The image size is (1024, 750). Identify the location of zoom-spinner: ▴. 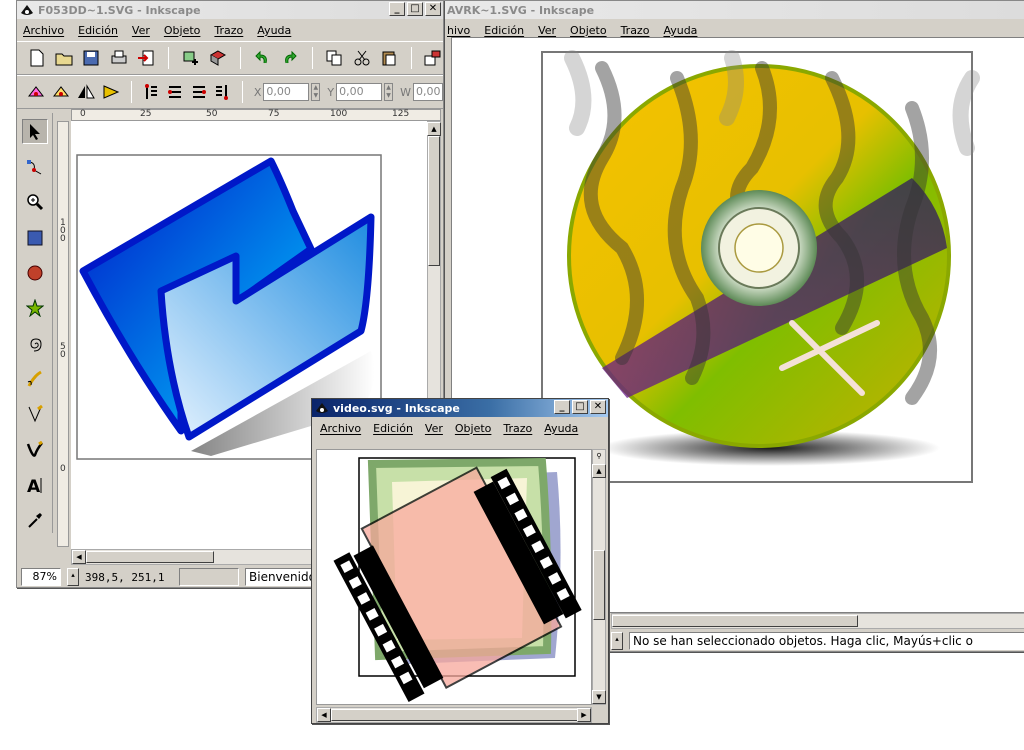
(73, 577).